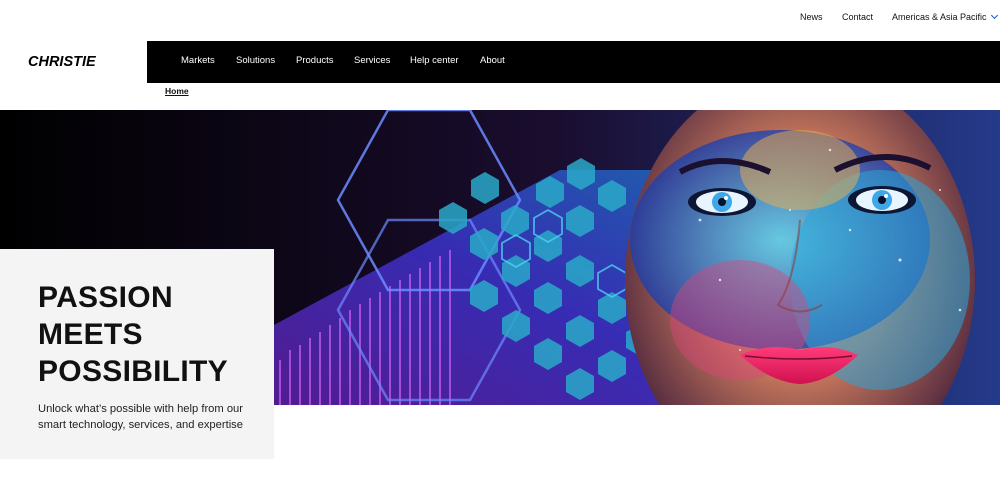 The height and width of the screenshot is (500, 1000). I want to click on nav-markets: Markets, so click(198, 60).